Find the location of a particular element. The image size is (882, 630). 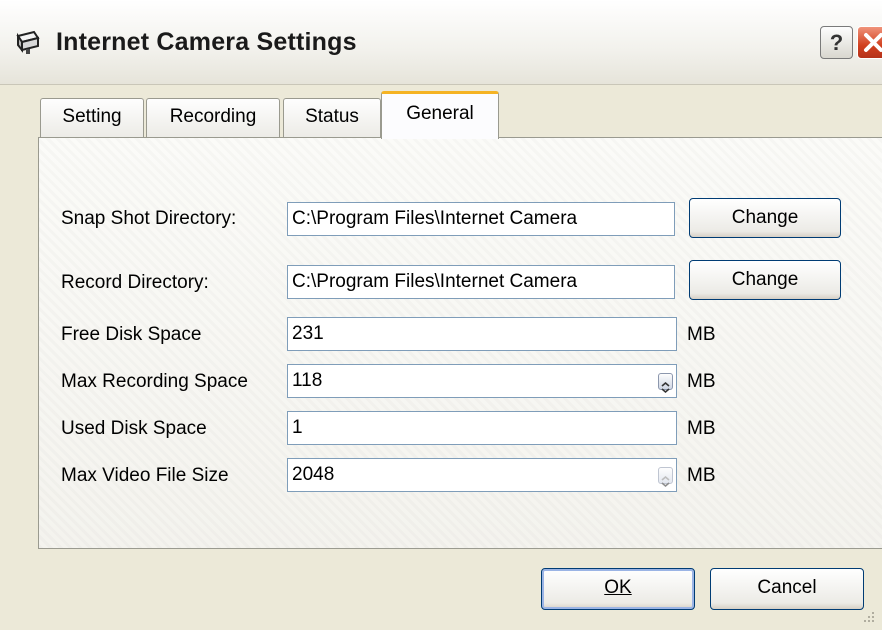

cancel-button: Cancel is located at coordinates (787, 589).